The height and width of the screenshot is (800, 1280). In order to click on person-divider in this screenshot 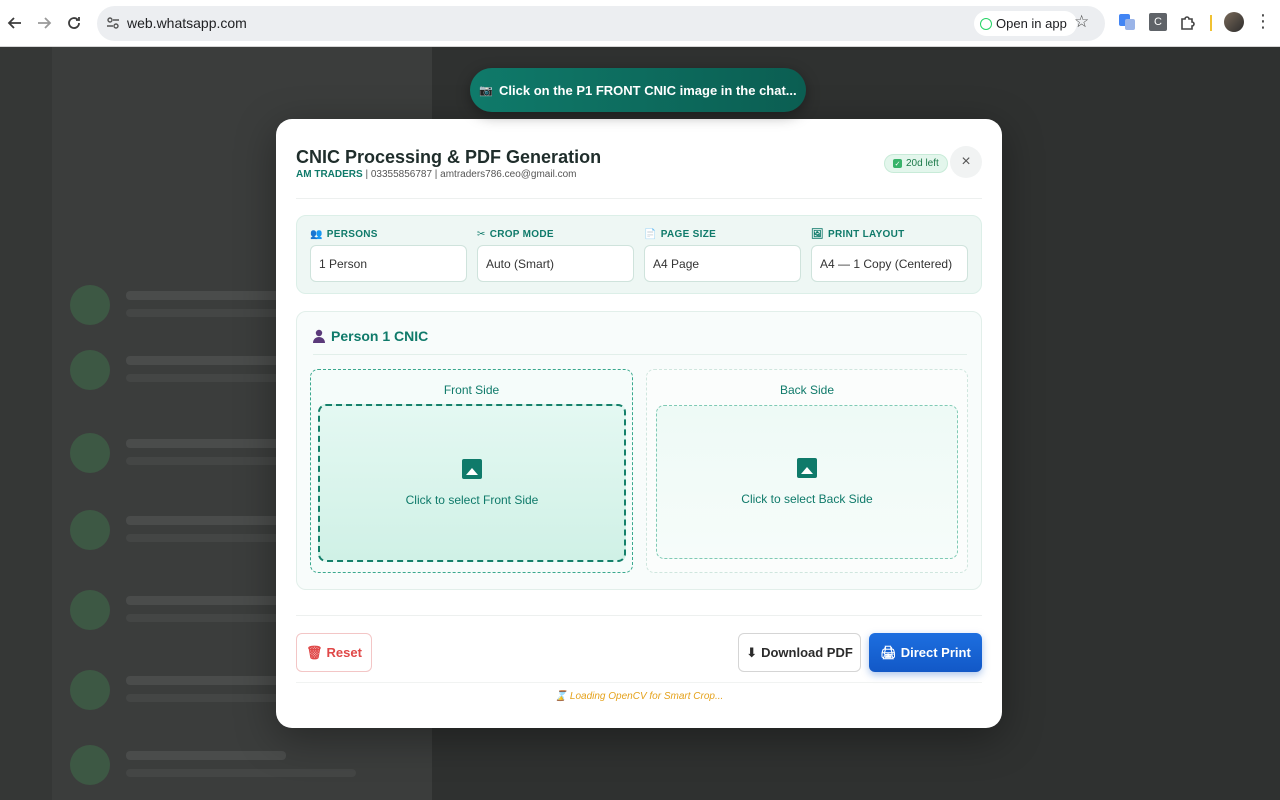, I will do `click(640, 354)`.